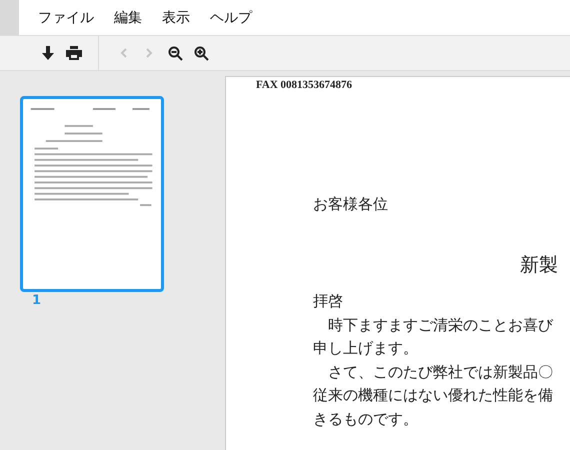  What do you see at coordinates (539, 265) in the screenshot?
I see `document-title: 新製` at bounding box center [539, 265].